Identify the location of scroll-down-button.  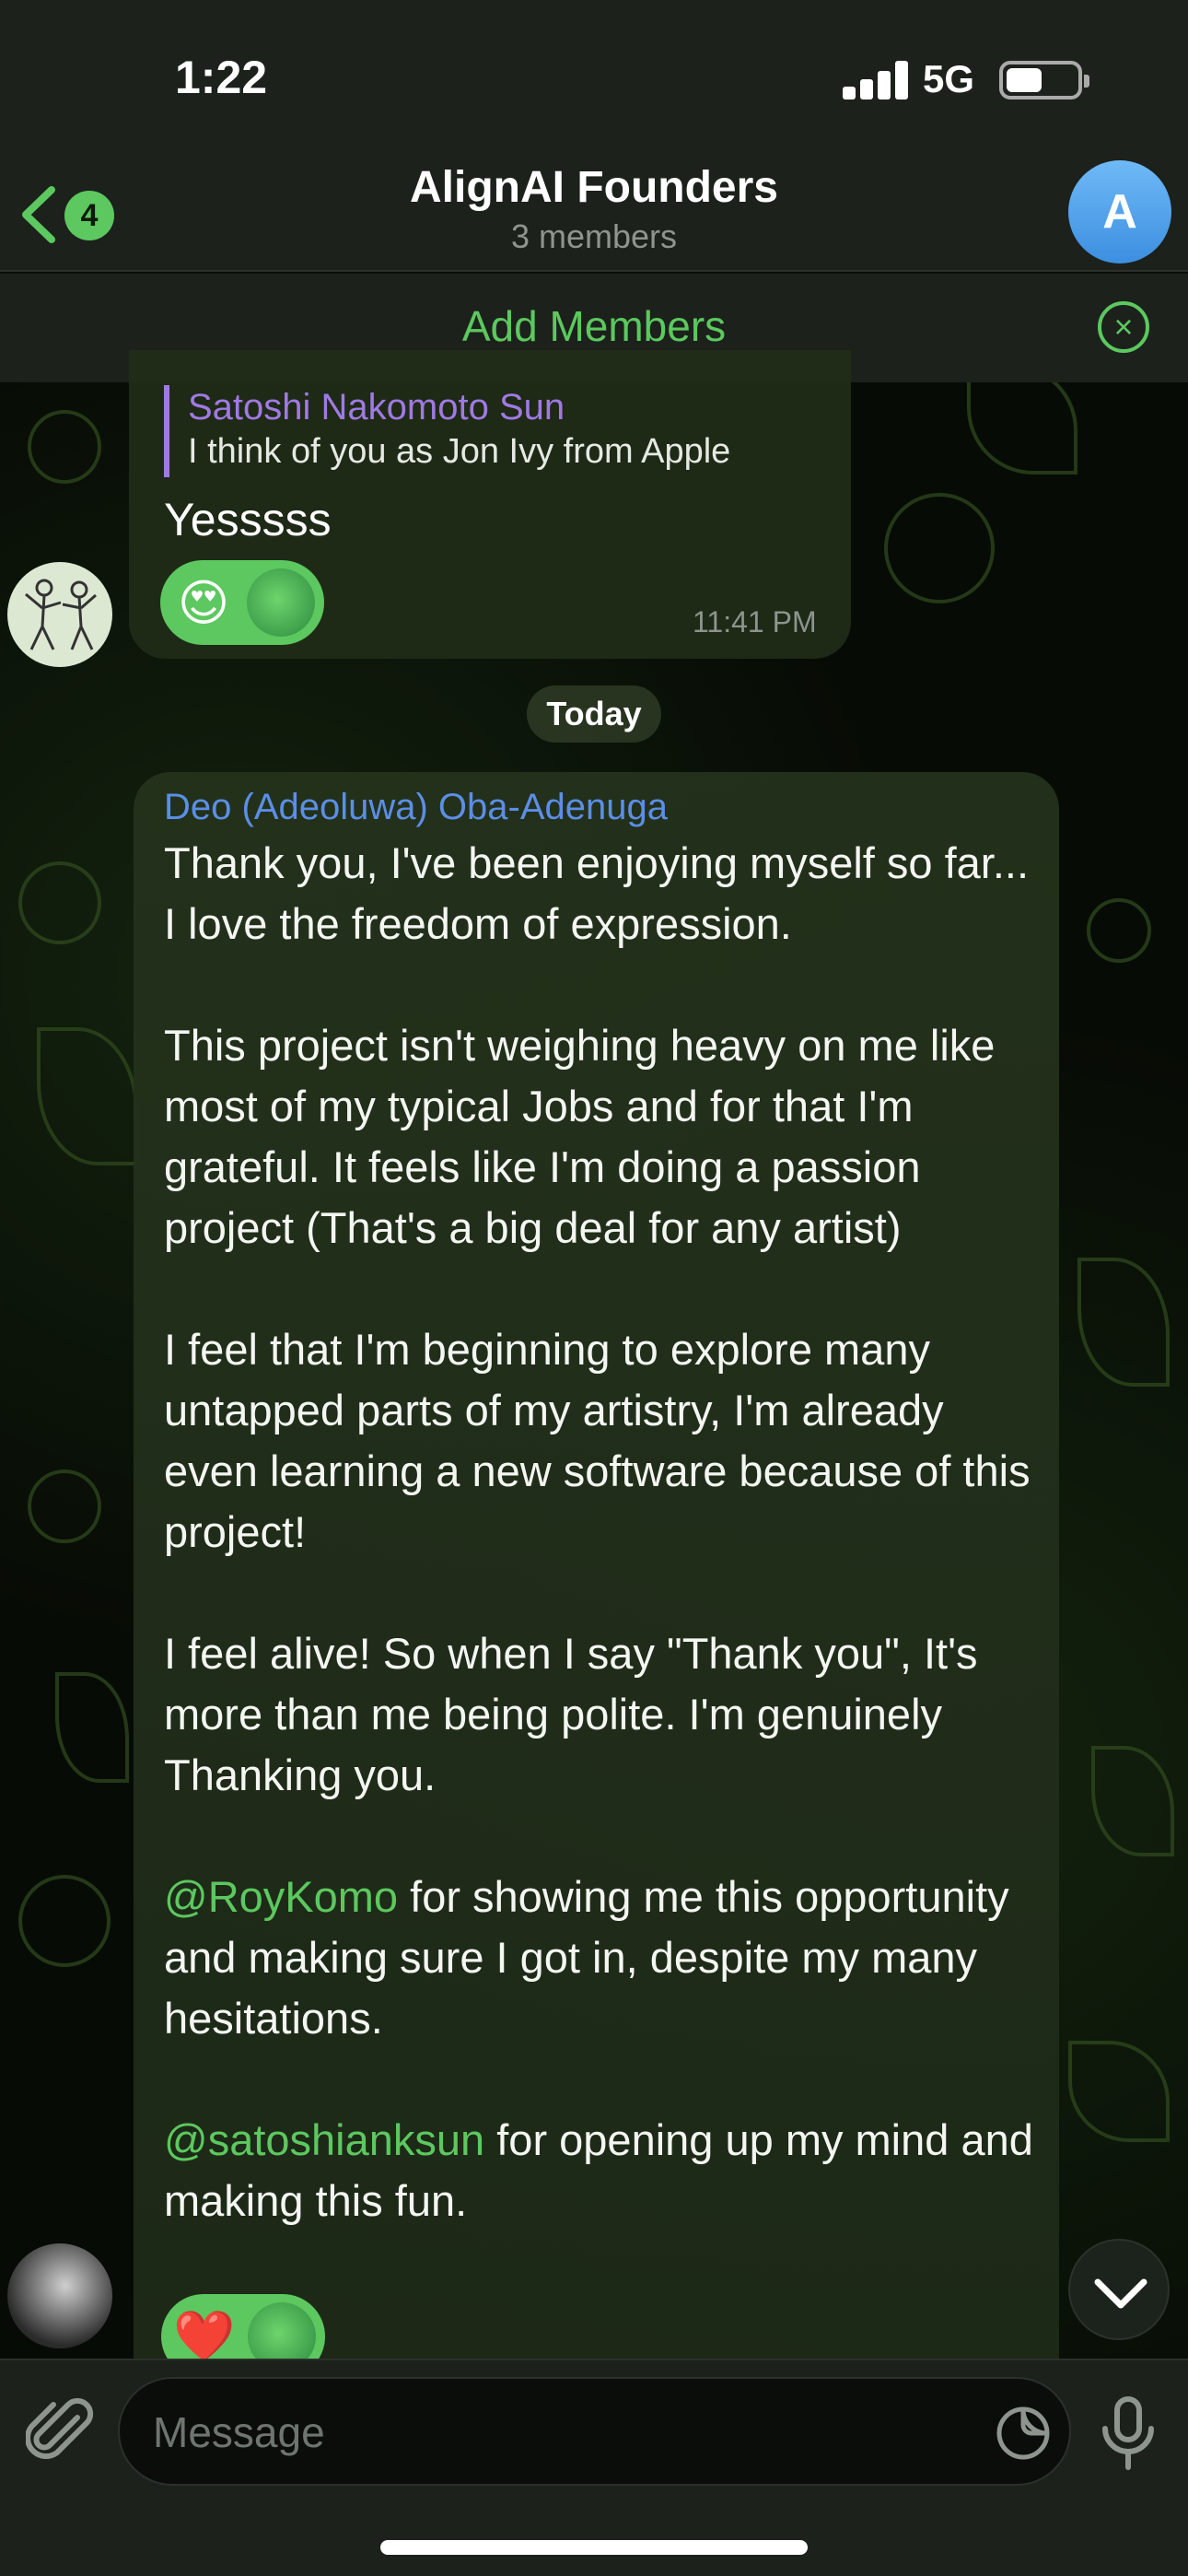
(1119, 2289).